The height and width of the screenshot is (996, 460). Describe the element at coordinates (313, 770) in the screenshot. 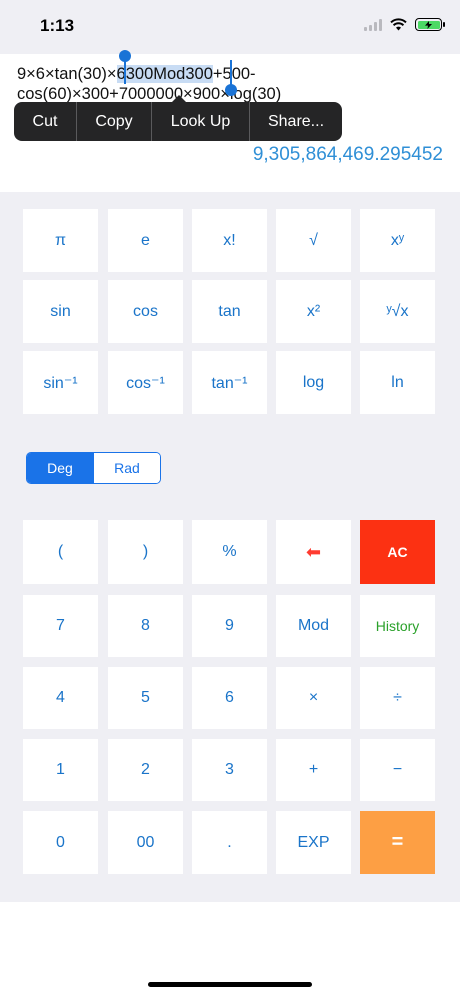

I see `key-plus: +` at that location.